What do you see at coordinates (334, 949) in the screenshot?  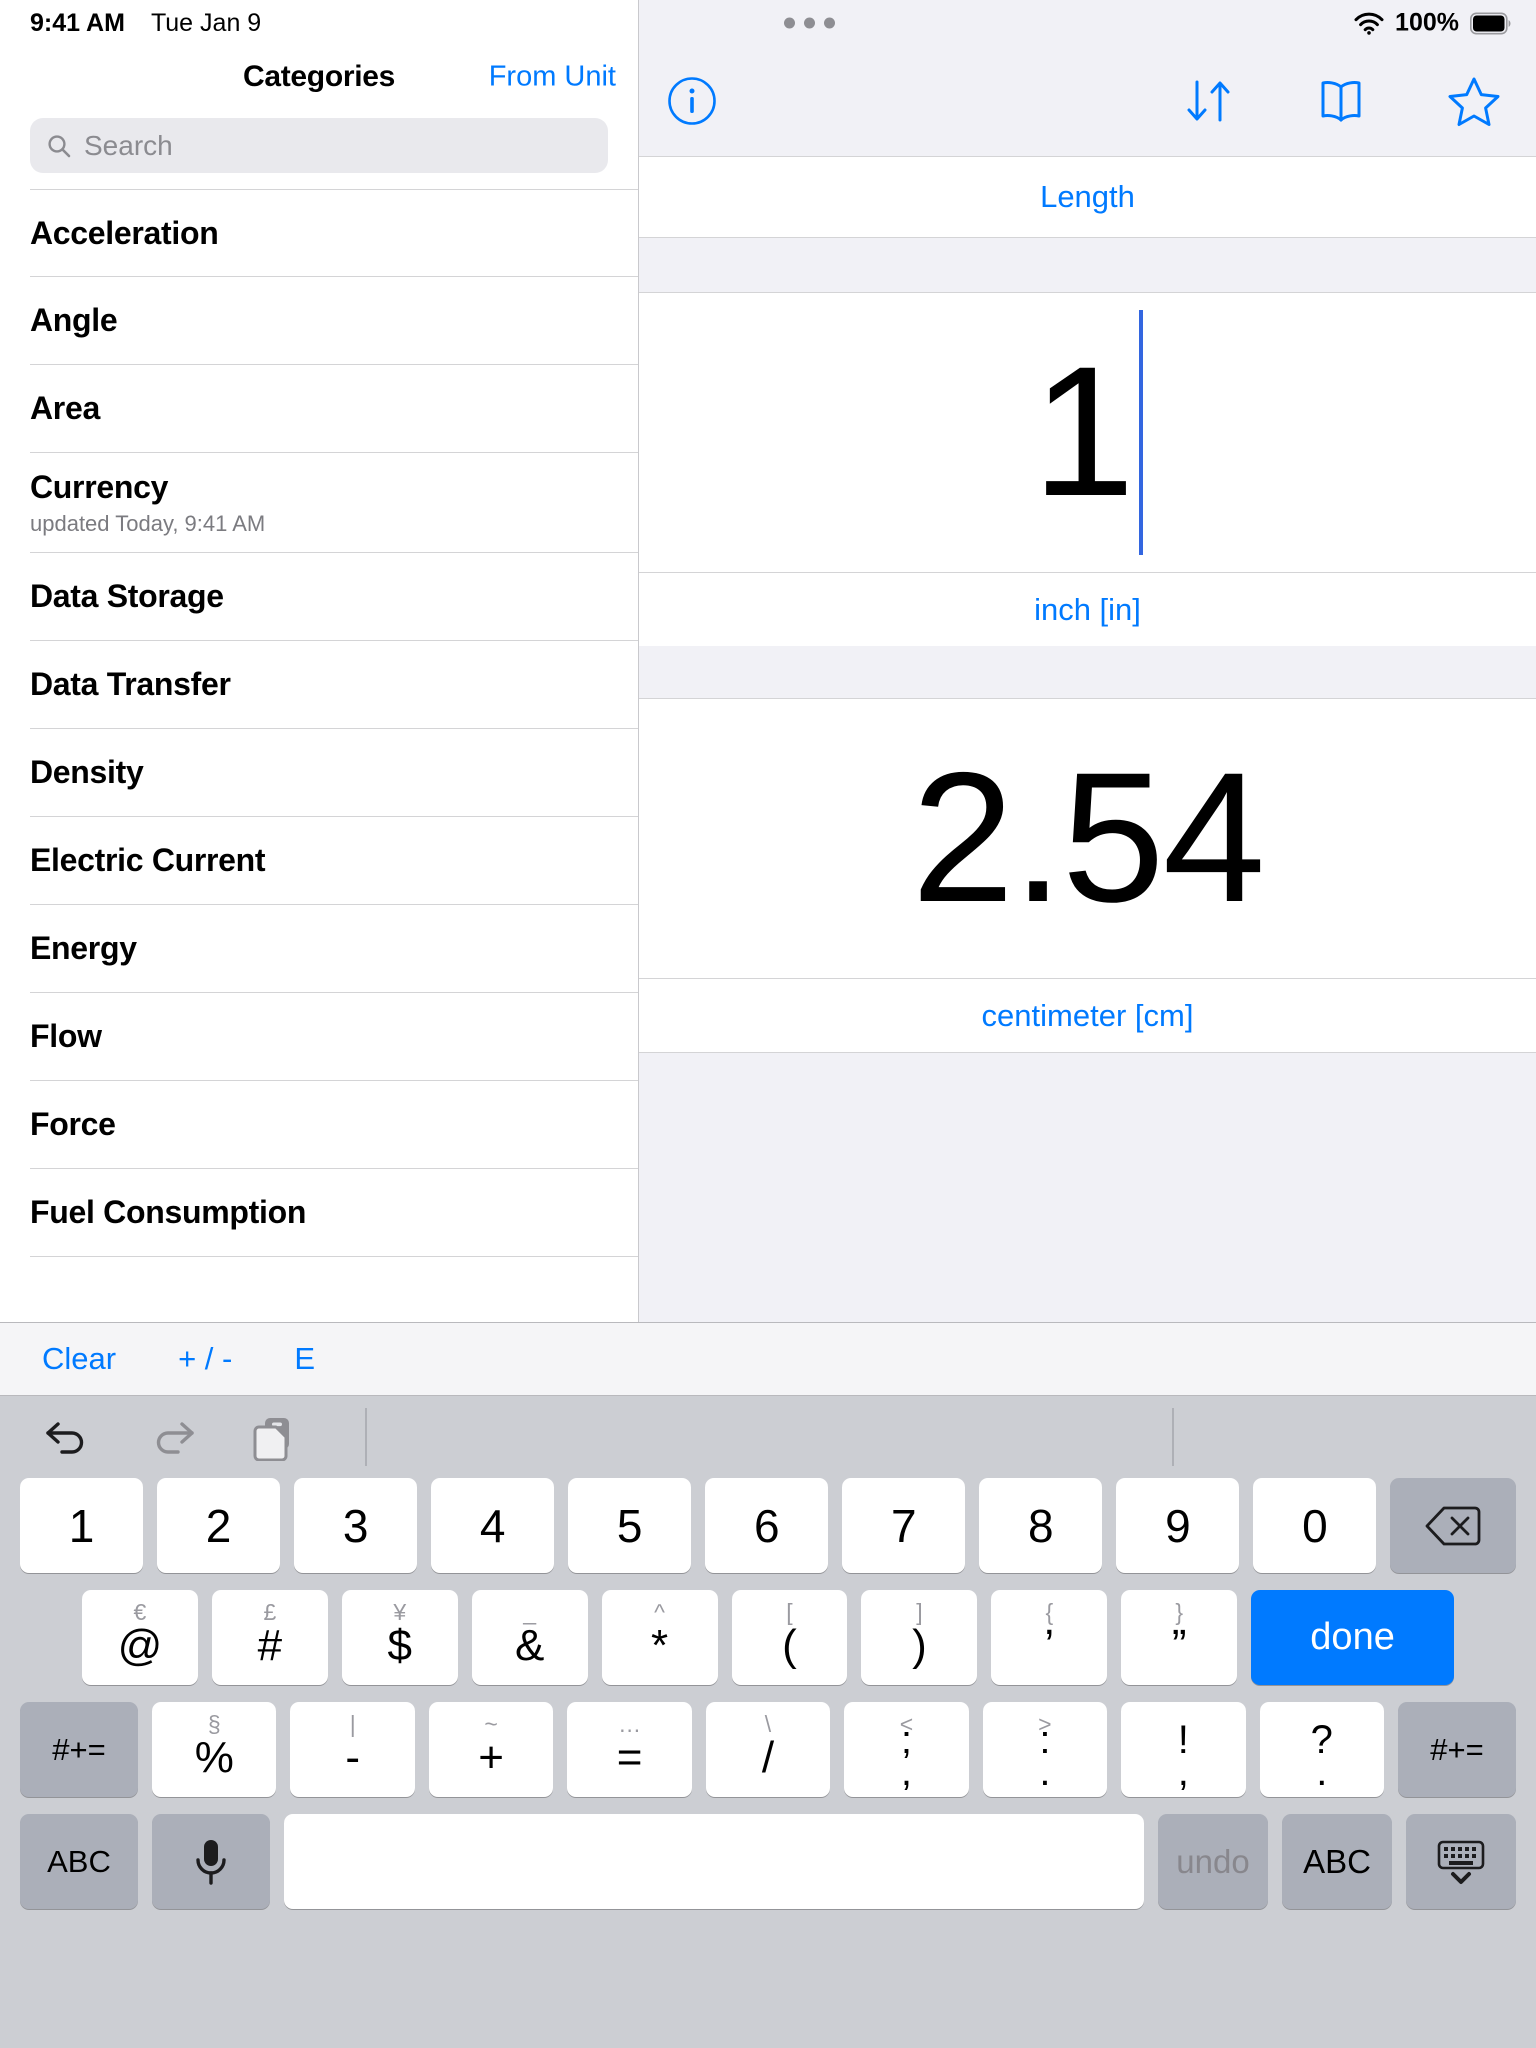 I see `list-item: Energy` at bounding box center [334, 949].